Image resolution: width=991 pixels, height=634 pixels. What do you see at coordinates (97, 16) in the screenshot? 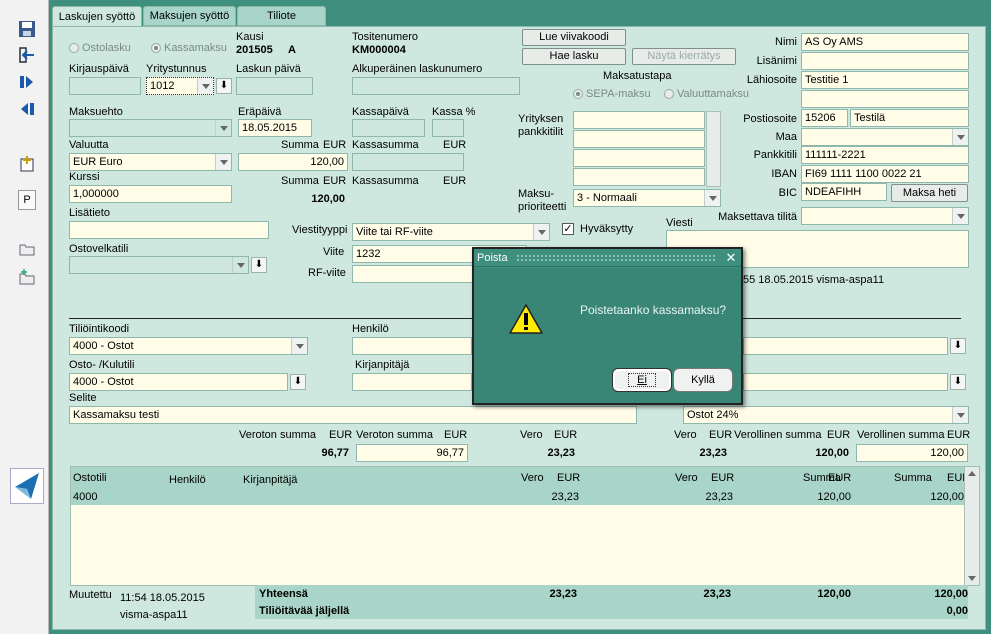
I see `tab-laskujen-syotto: Laskujen syöttö` at bounding box center [97, 16].